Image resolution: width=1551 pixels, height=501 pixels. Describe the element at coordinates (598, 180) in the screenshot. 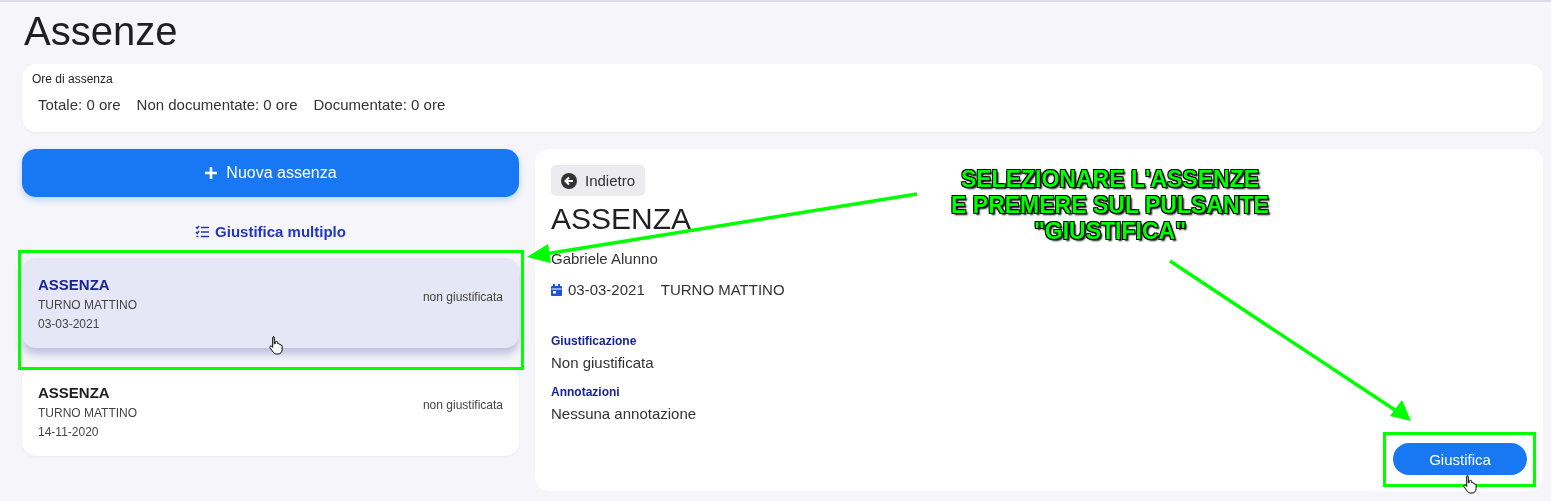

I see `back-button: Indietro` at that location.